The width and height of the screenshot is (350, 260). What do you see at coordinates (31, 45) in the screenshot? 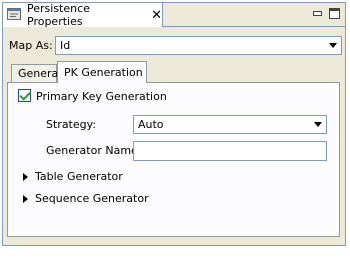
I see `map-as-label: Map As:` at bounding box center [31, 45].